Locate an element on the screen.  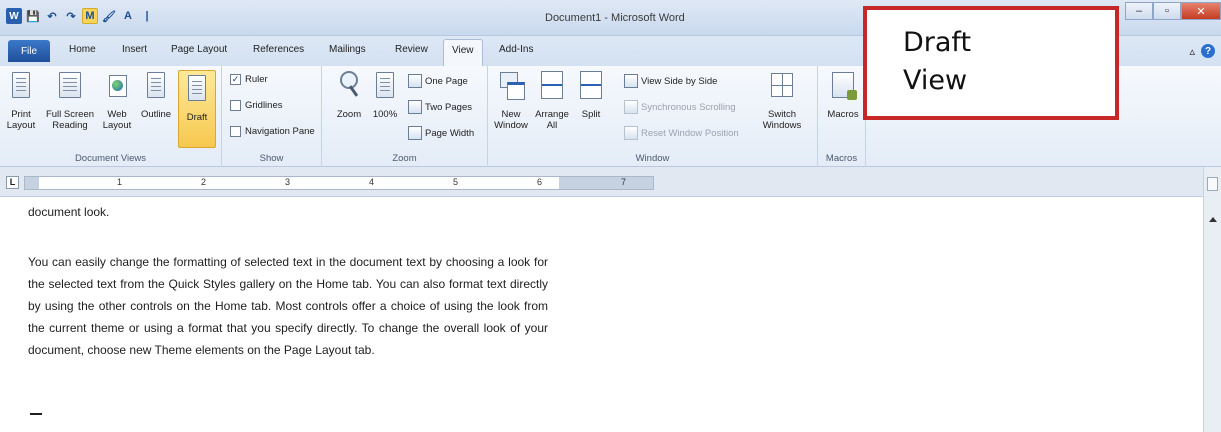
ribbon-right-controls: ▵ ? is located at coordinates (1202, 51).